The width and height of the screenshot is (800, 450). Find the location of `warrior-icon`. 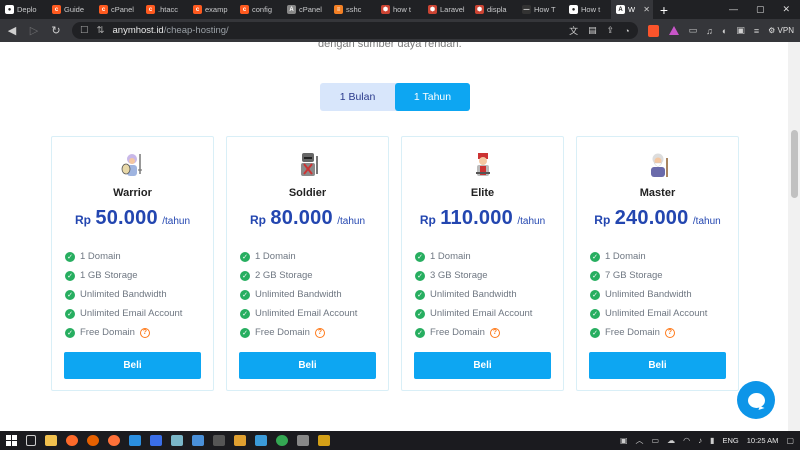

warrior-icon is located at coordinates (133, 165).